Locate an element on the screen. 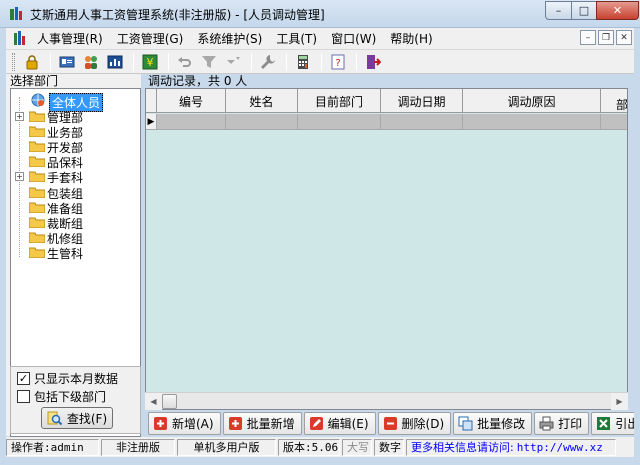  mdi-restore-button: ❐ is located at coordinates (606, 37).